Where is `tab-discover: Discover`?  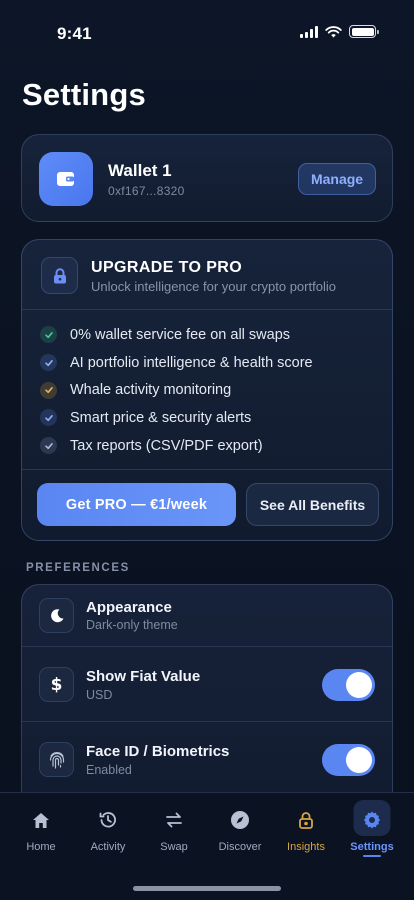 tab-discover: Discover is located at coordinates (240, 828).